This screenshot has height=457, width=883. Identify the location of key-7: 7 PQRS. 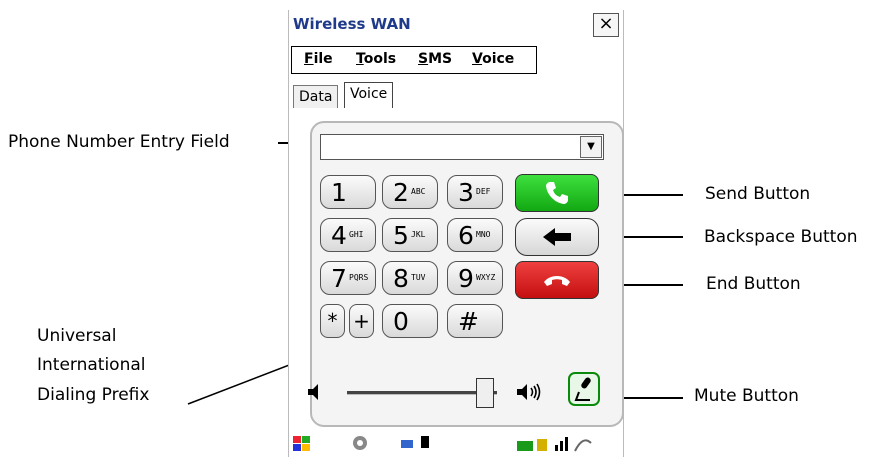
(348, 278).